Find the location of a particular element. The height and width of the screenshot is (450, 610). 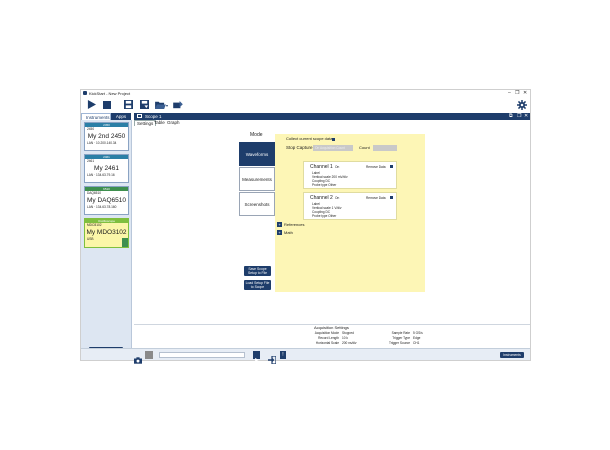

stop-icon is located at coordinates (107, 104).